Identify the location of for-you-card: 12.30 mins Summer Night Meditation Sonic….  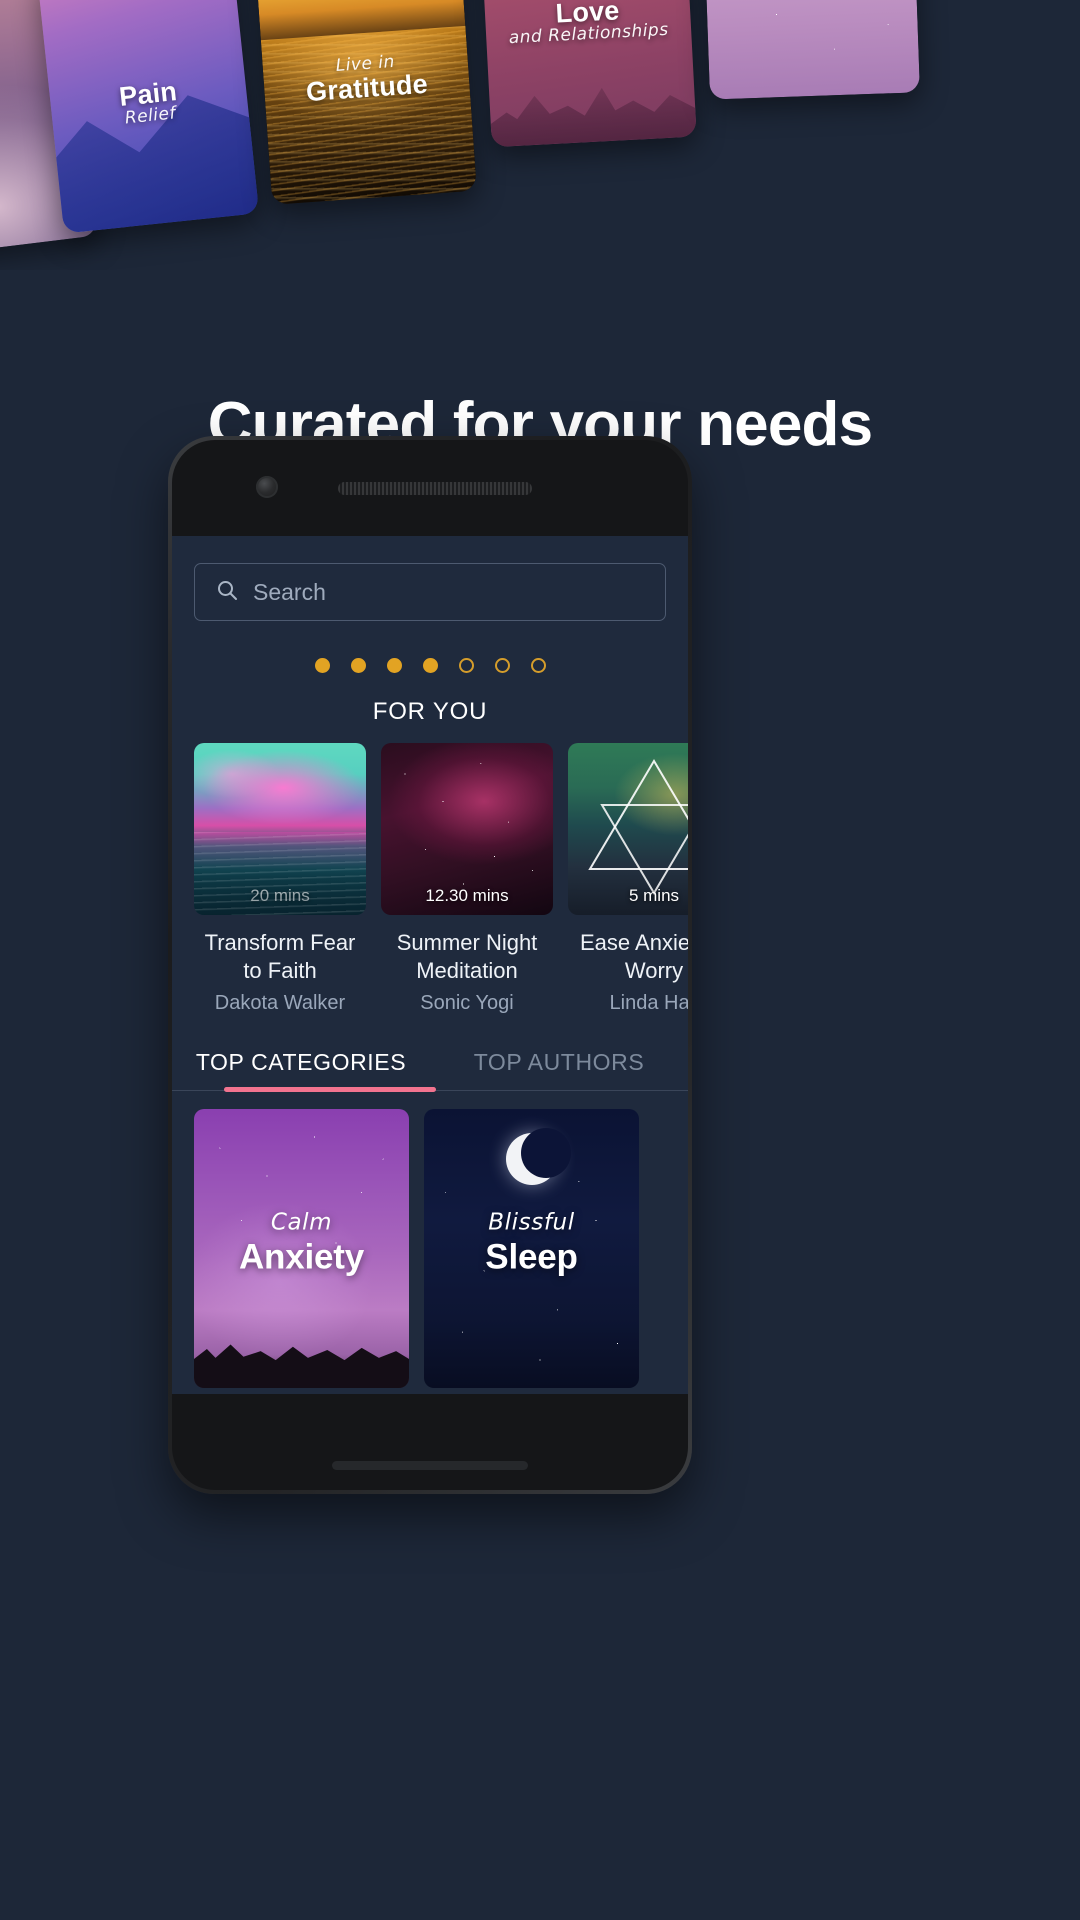
(467, 879).